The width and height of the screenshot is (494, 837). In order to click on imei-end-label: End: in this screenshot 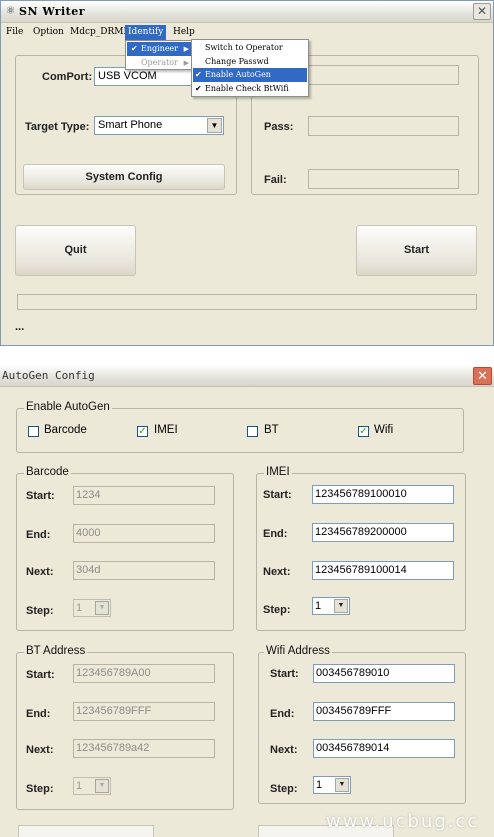, I will do `click(275, 534)`.